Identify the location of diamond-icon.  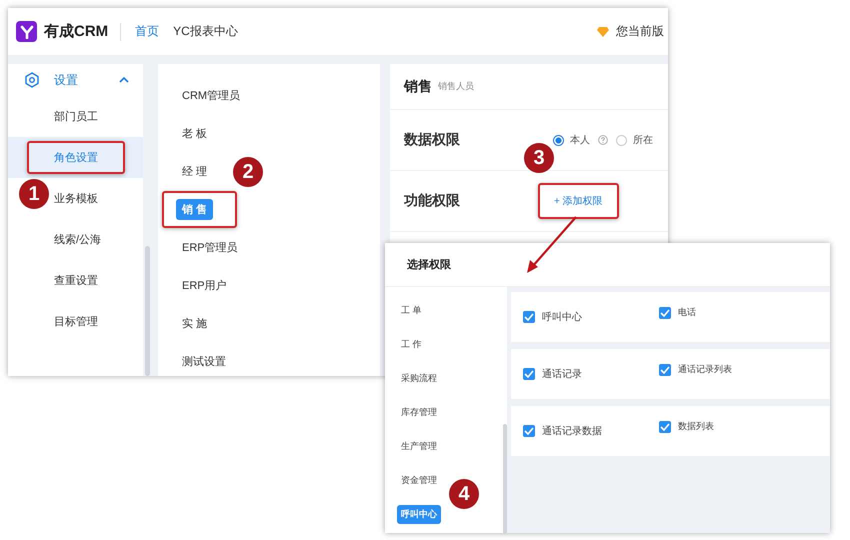
(603, 31).